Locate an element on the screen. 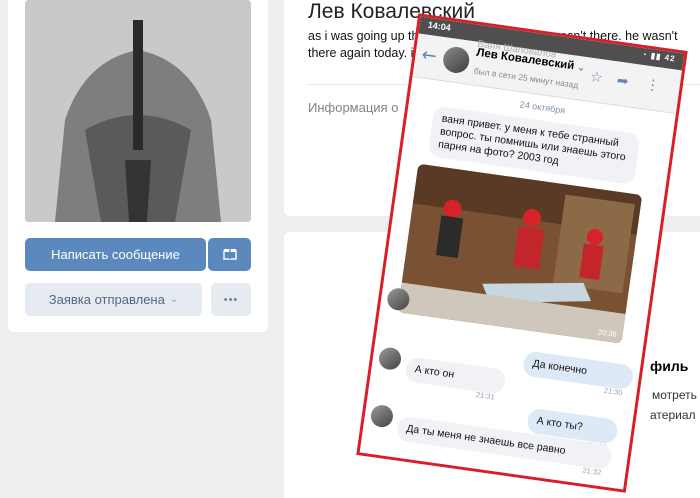 The width and height of the screenshot is (700, 498). write-message-label: Написать сообщение is located at coordinates (115, 254).